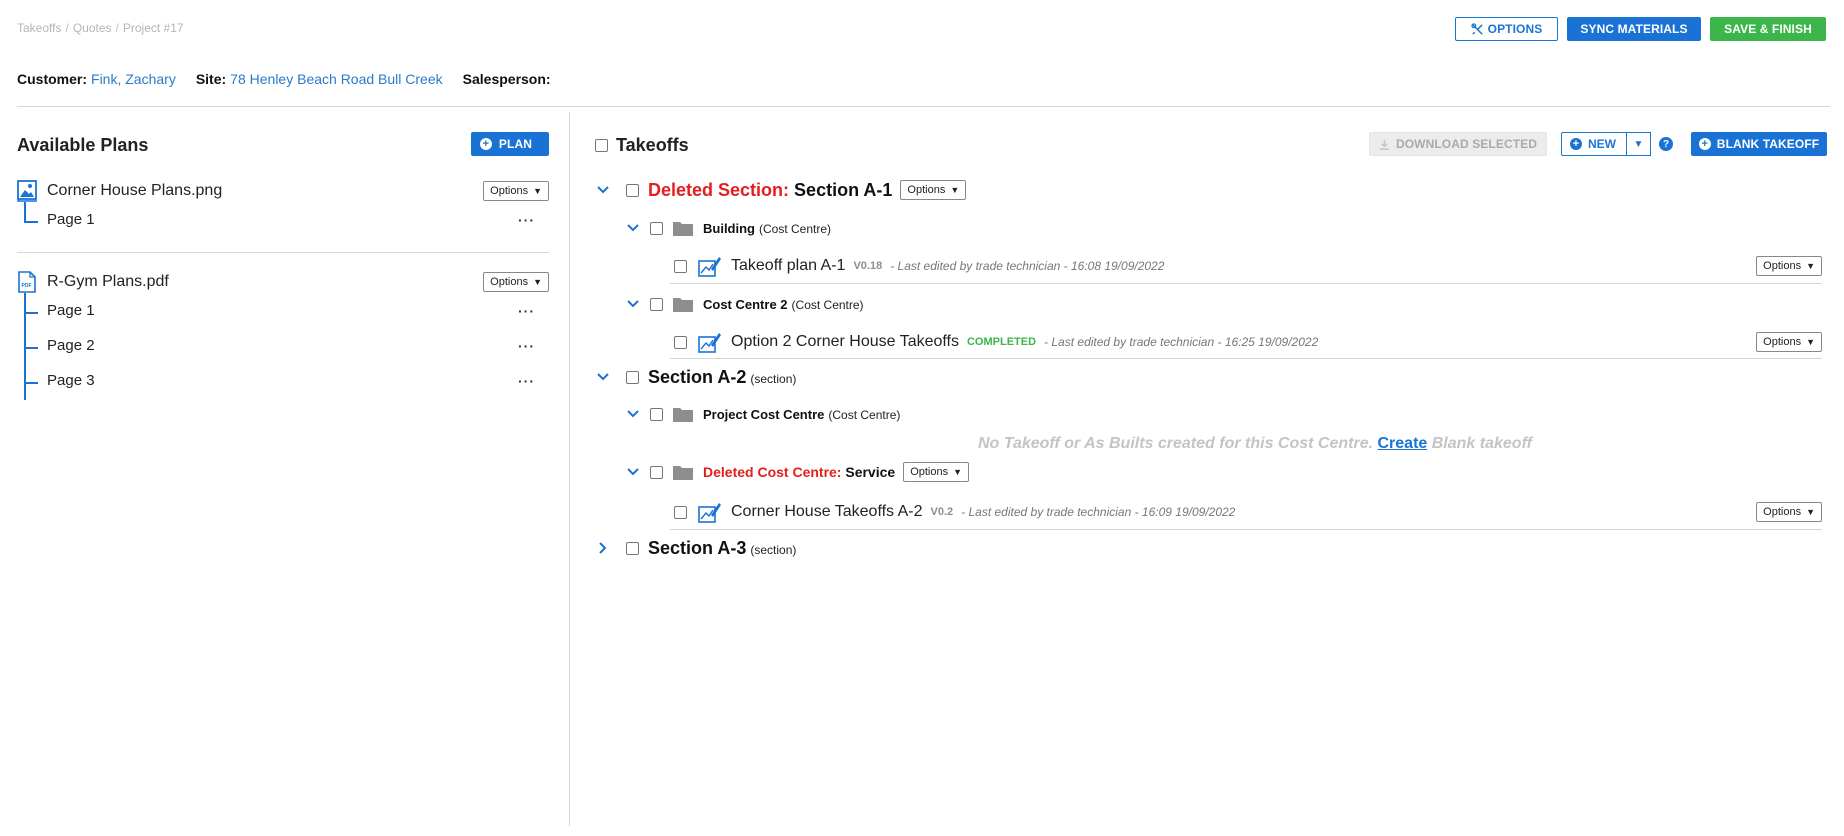 The height and width of the screenshot is (836, 1844). Describe the element at coordinates (697, 547) in the screenshot. I see `section-name: Section A-3` at that location.